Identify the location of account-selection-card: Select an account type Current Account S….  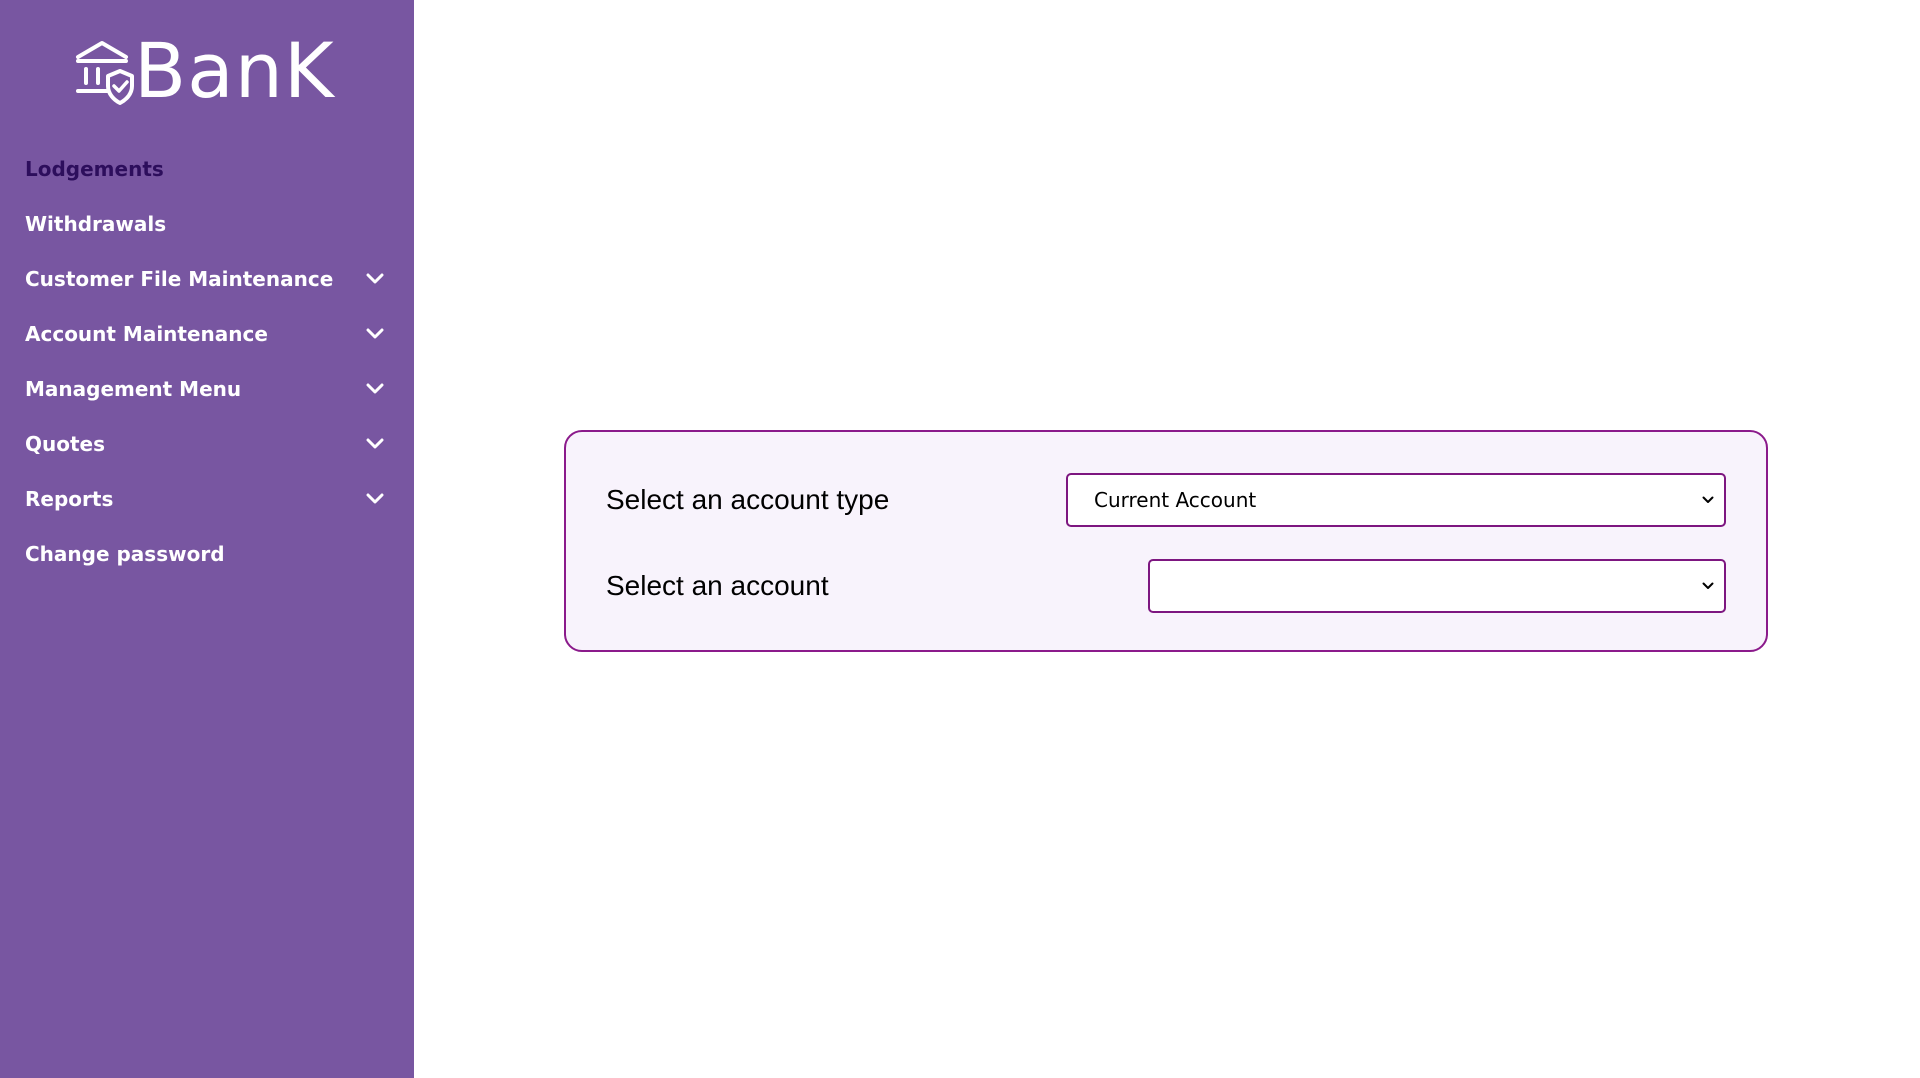
(1166, 541).